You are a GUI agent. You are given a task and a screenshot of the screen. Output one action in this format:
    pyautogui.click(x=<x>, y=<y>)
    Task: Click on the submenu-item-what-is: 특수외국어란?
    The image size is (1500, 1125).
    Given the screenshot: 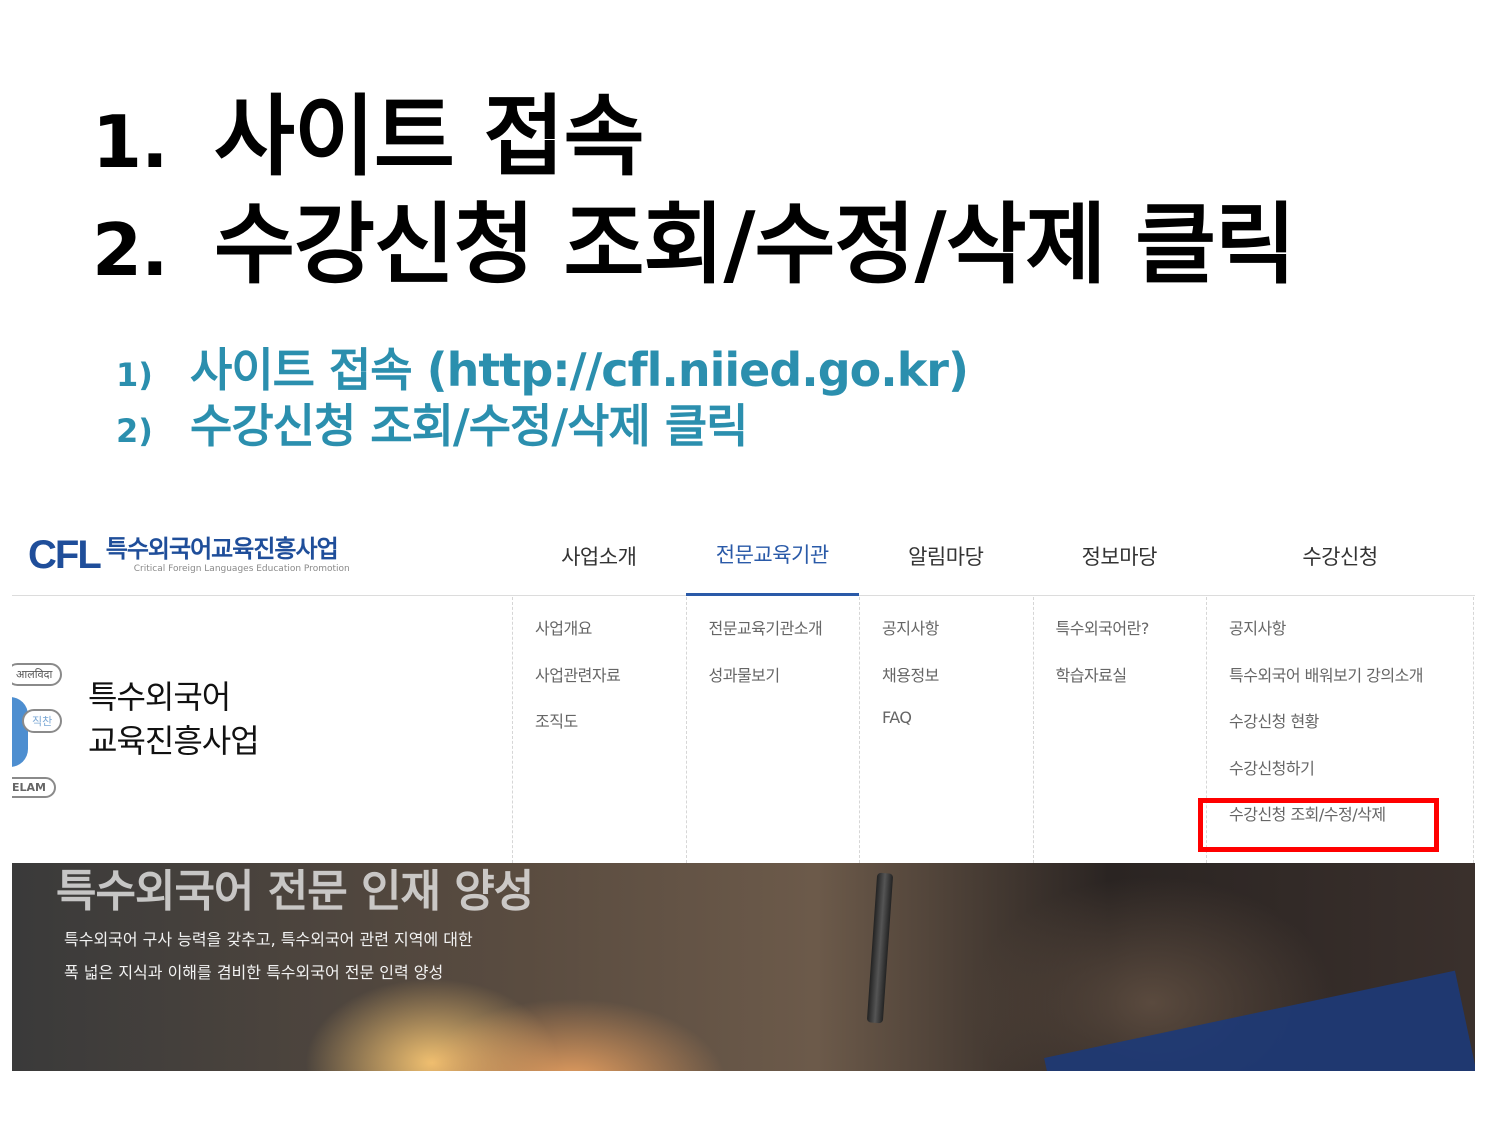 What is the action you would take?
    pyautogui.click(x=1131, y=638)
    